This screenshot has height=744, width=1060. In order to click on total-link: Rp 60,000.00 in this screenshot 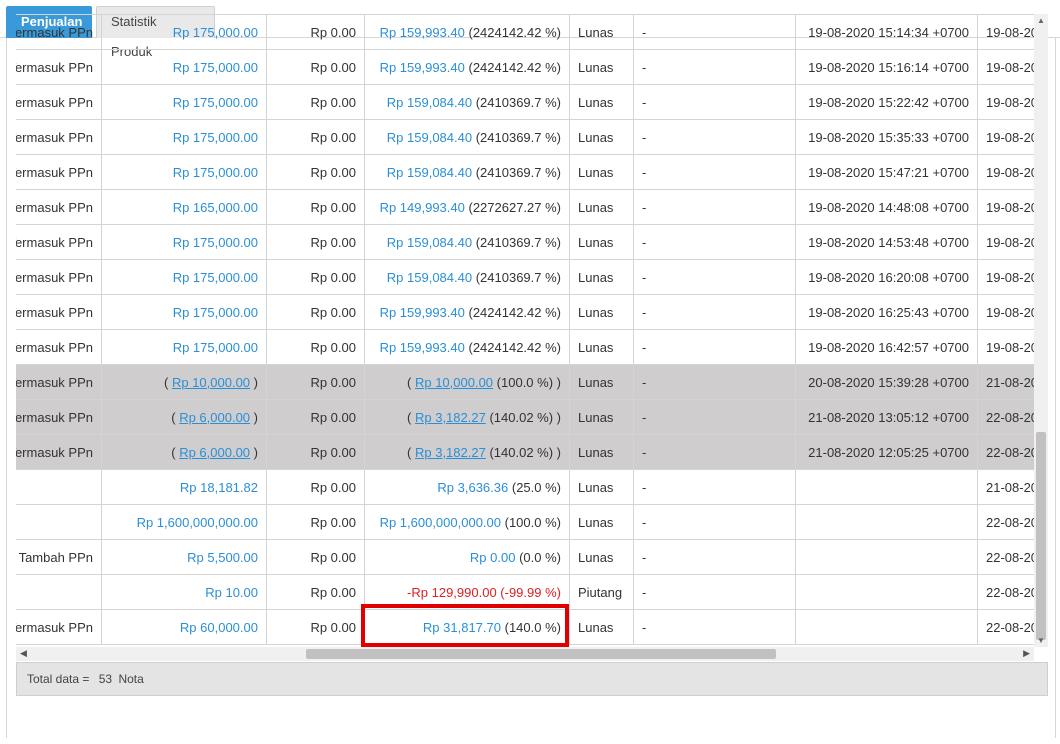, I will do `click(219, 627)`.